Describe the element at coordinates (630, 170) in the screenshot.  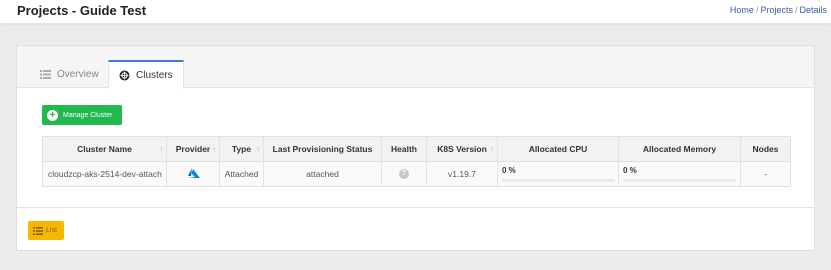
I see `memory-percent: 0 %` at that location.